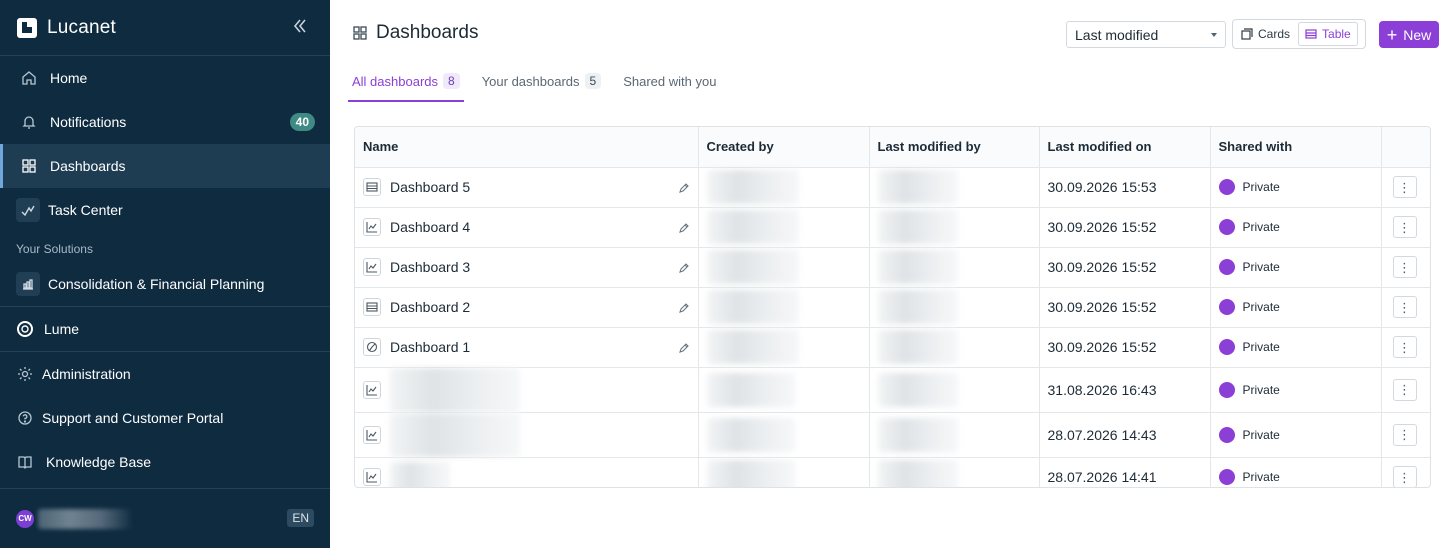 The height and width of the screenshot is (548, 1455). Describe the element at coordinates (25, 462) in the screenshot. I see `book-icon` at that location.